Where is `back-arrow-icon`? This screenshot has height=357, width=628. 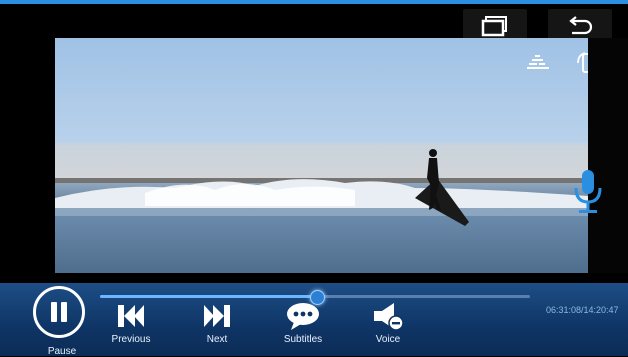 back-arrow-icon is located at coordinates (581, 25).